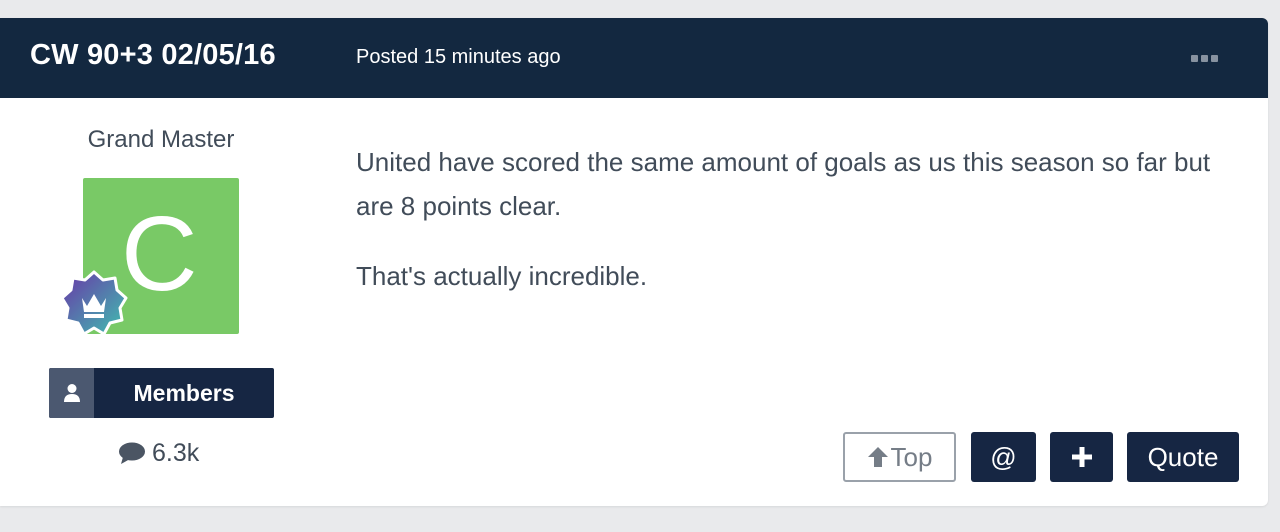  I want to click on member-group-badge: Members, so click(161, 393).